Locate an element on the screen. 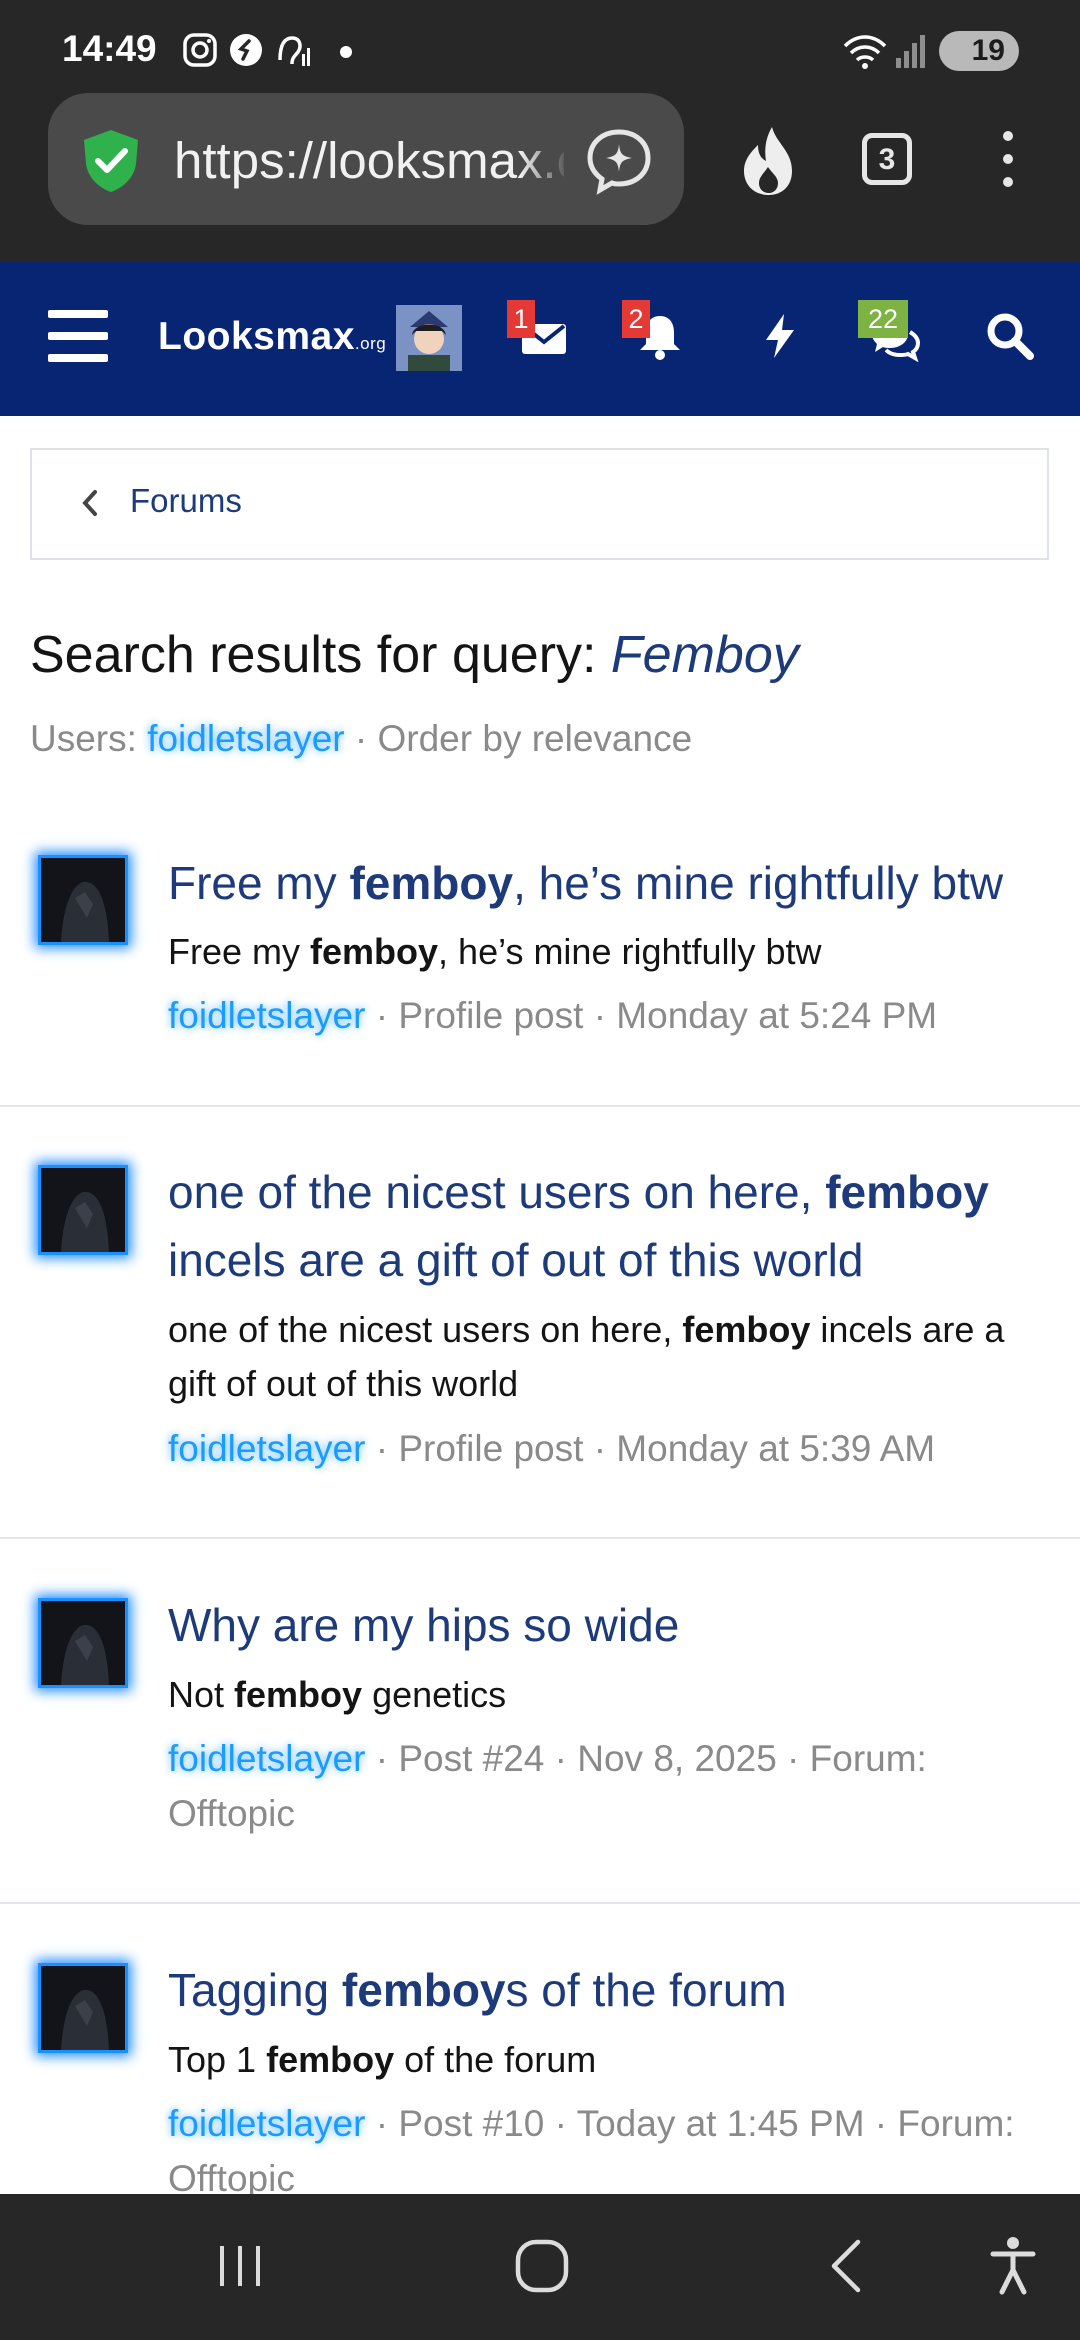  title-text: Why are my hips so wide is located at coordinates (424, 1625).